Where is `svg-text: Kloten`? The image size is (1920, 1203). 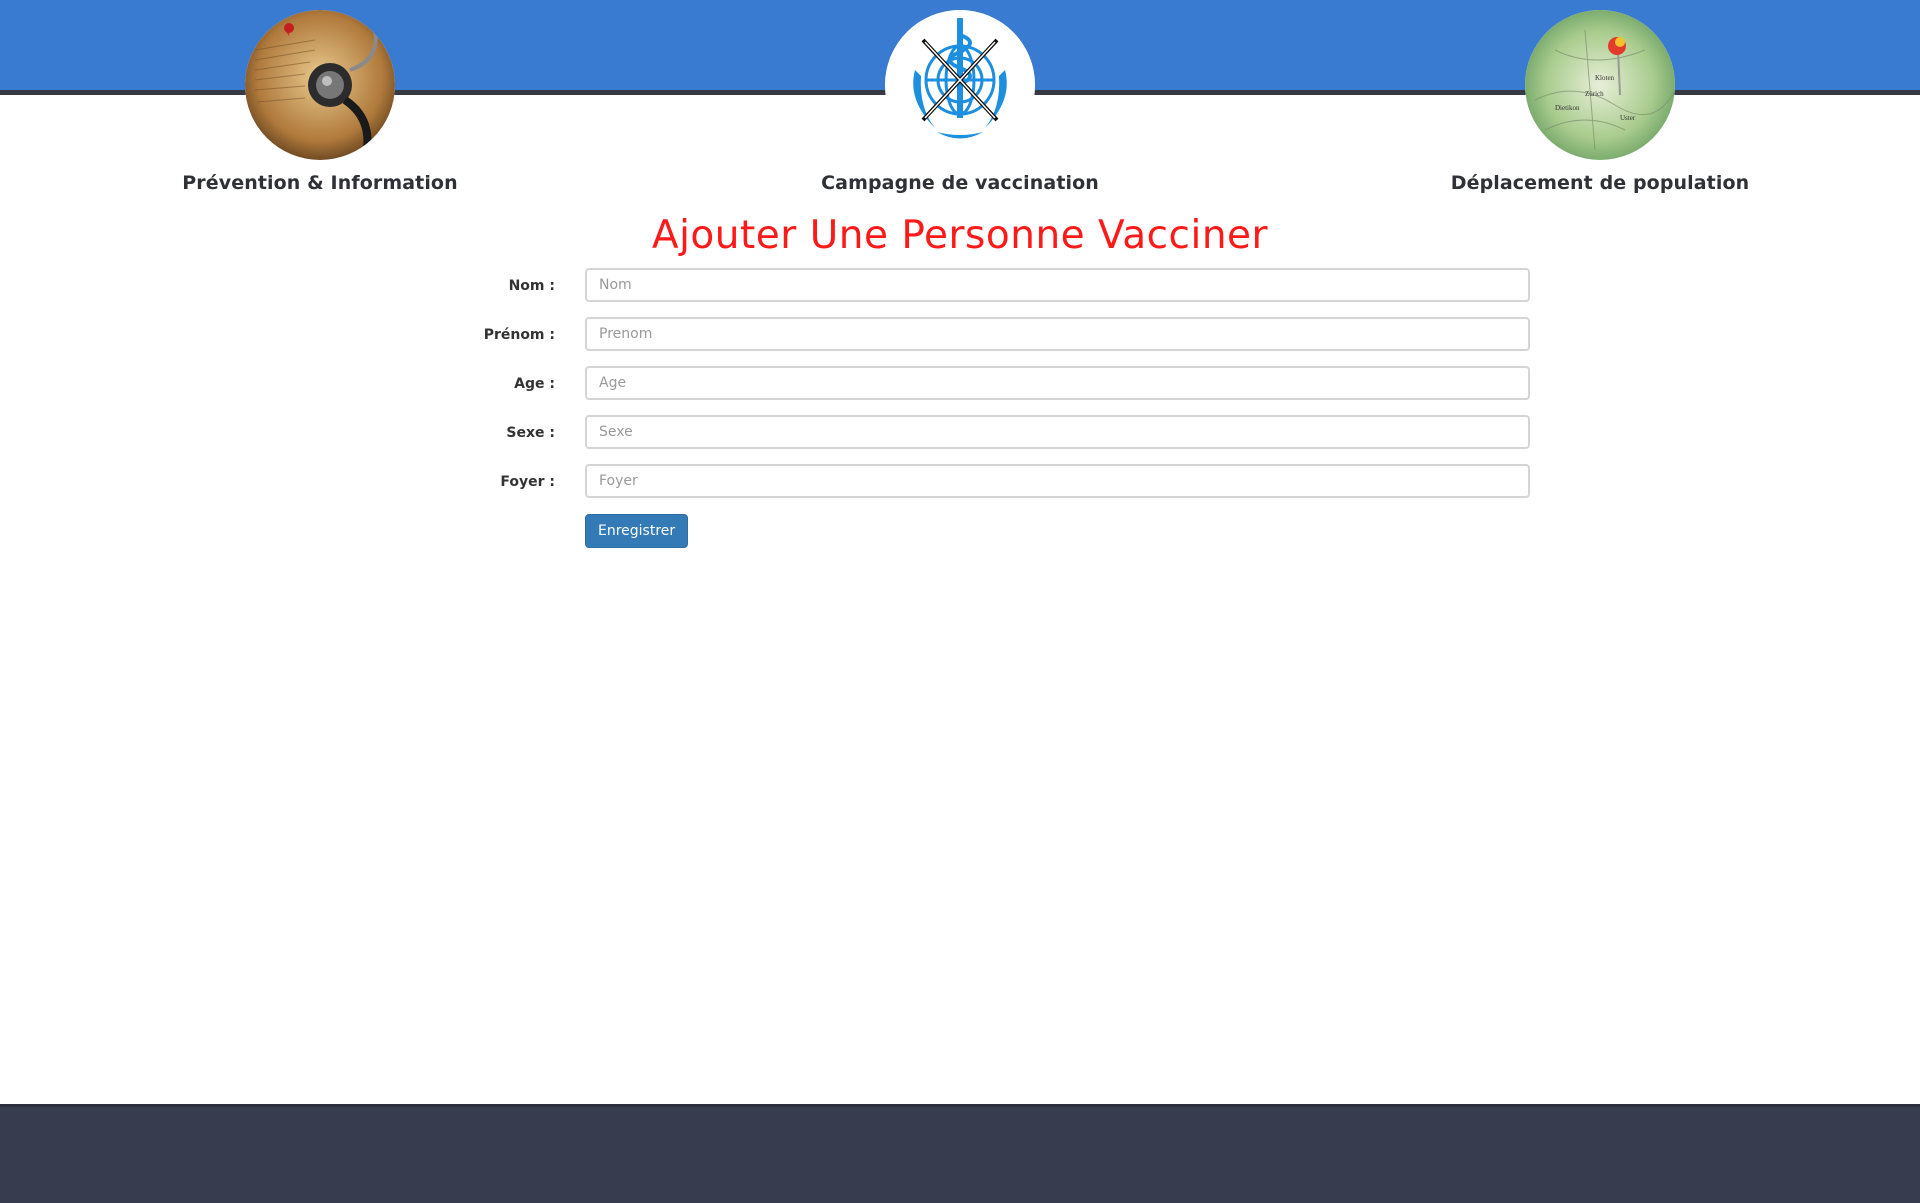
svg-text: Kloten is located at coordinates (1605, 78).